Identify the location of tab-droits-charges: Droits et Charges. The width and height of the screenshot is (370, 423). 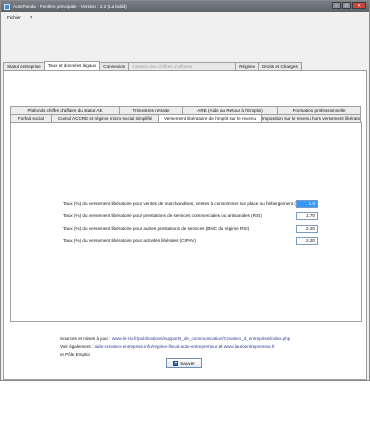
(280, 66).